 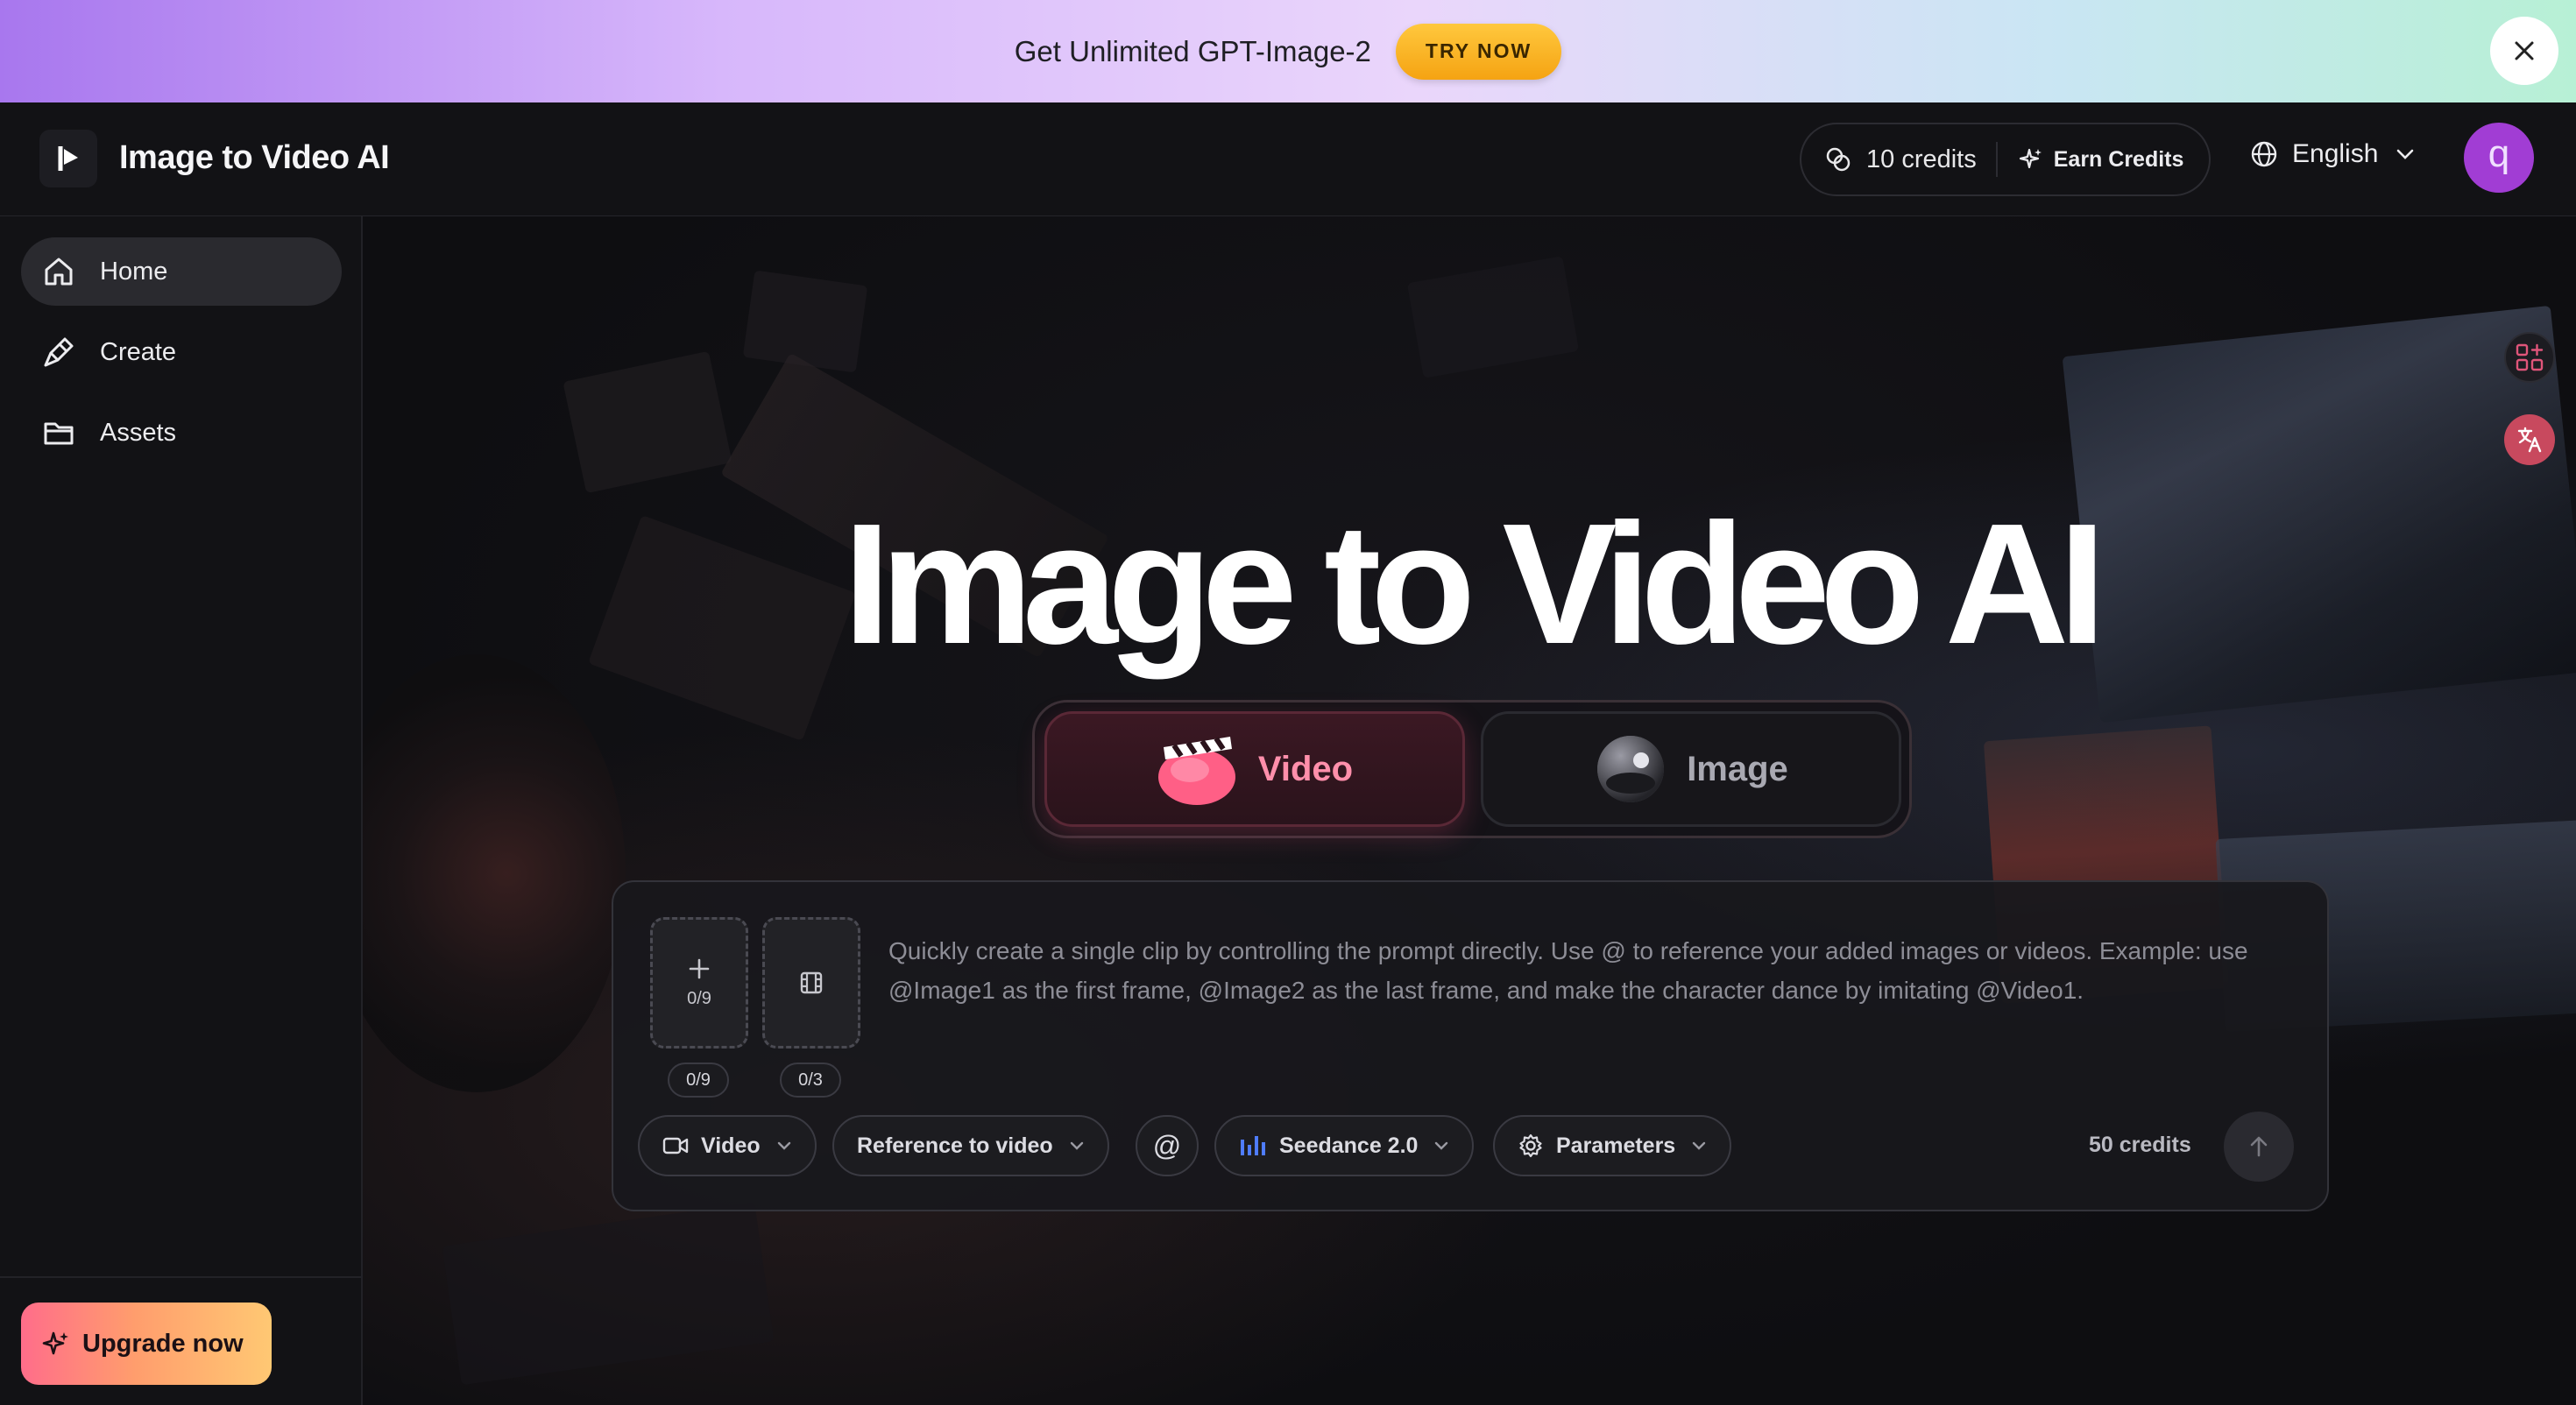 I want to click on earn-credits-label: Earn Credits, so click(x=2118, y=159).